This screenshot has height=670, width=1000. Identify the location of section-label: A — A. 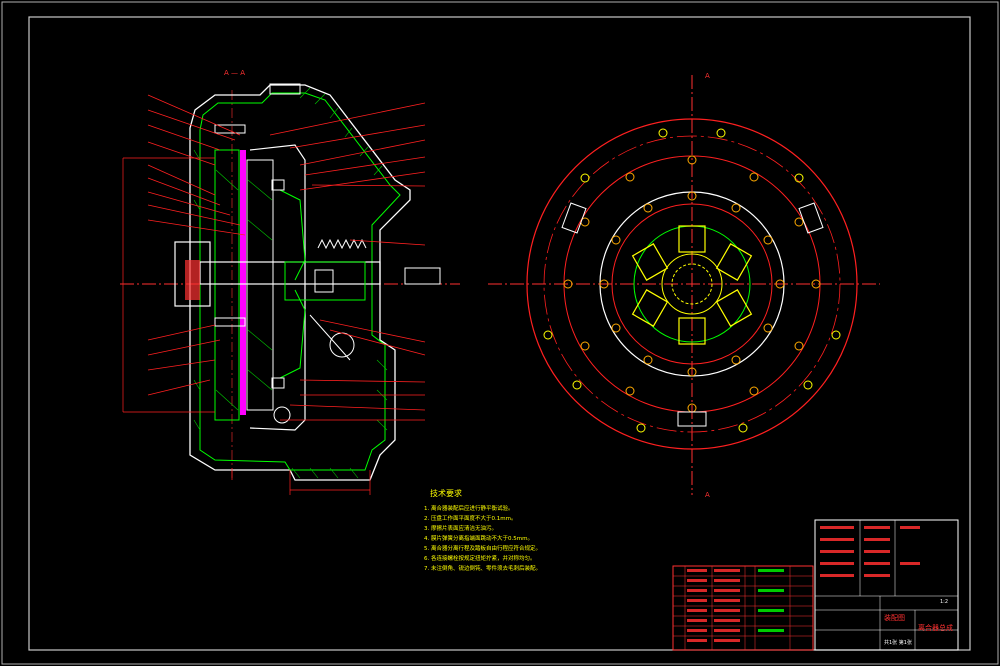
(234, 73).